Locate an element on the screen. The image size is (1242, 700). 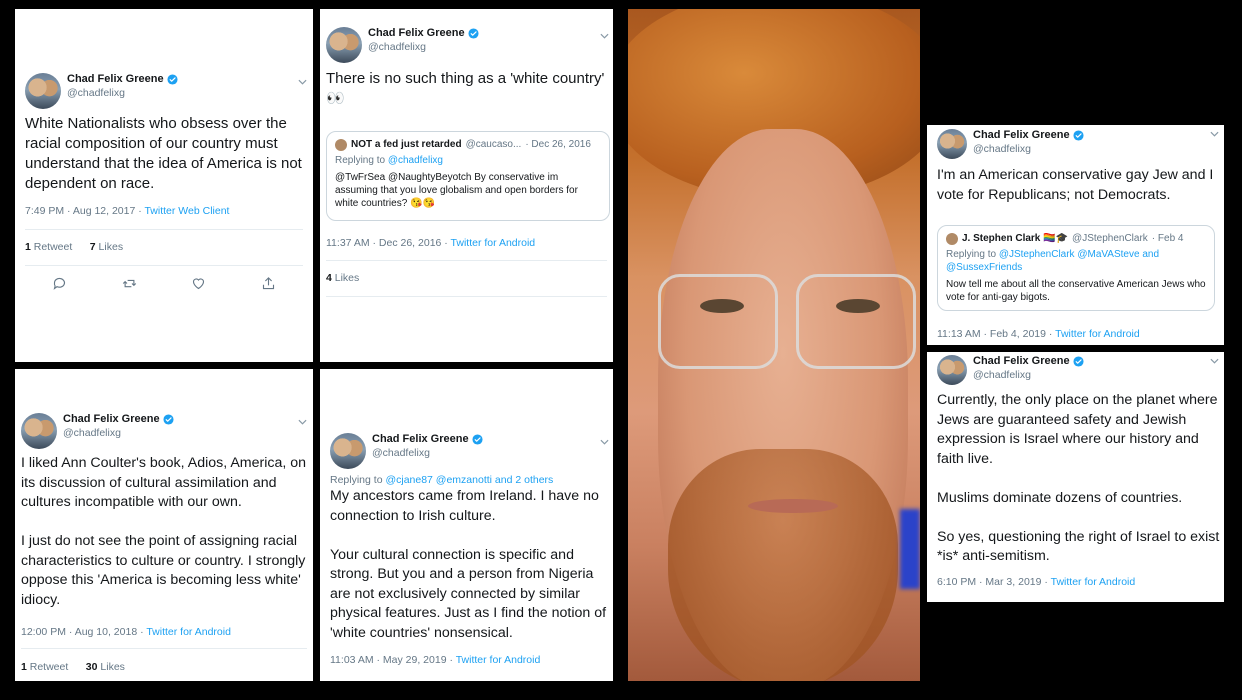
tweet-time: 11:03 AM · May 29, 2019 · is located at coordinates (393, 660).